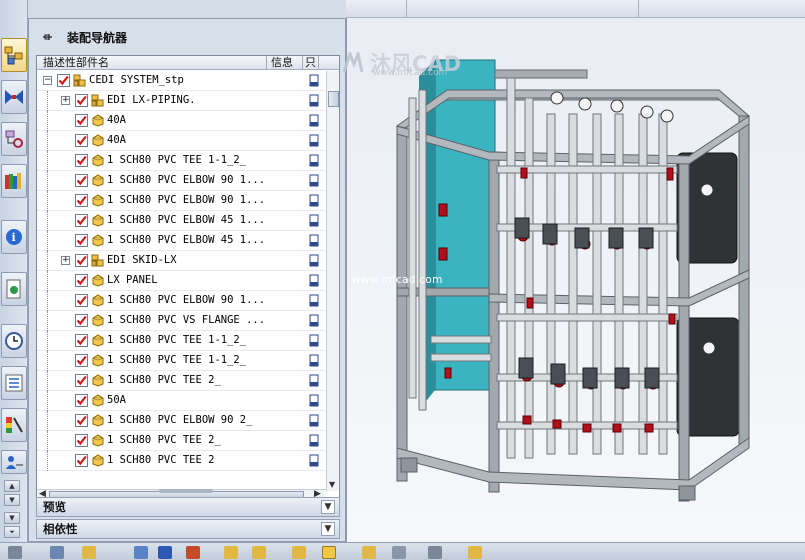  What do you see at coordinates (14, 181) in the screenshot?
I see `reuse-library-tab` at bounding box center [14, 181].